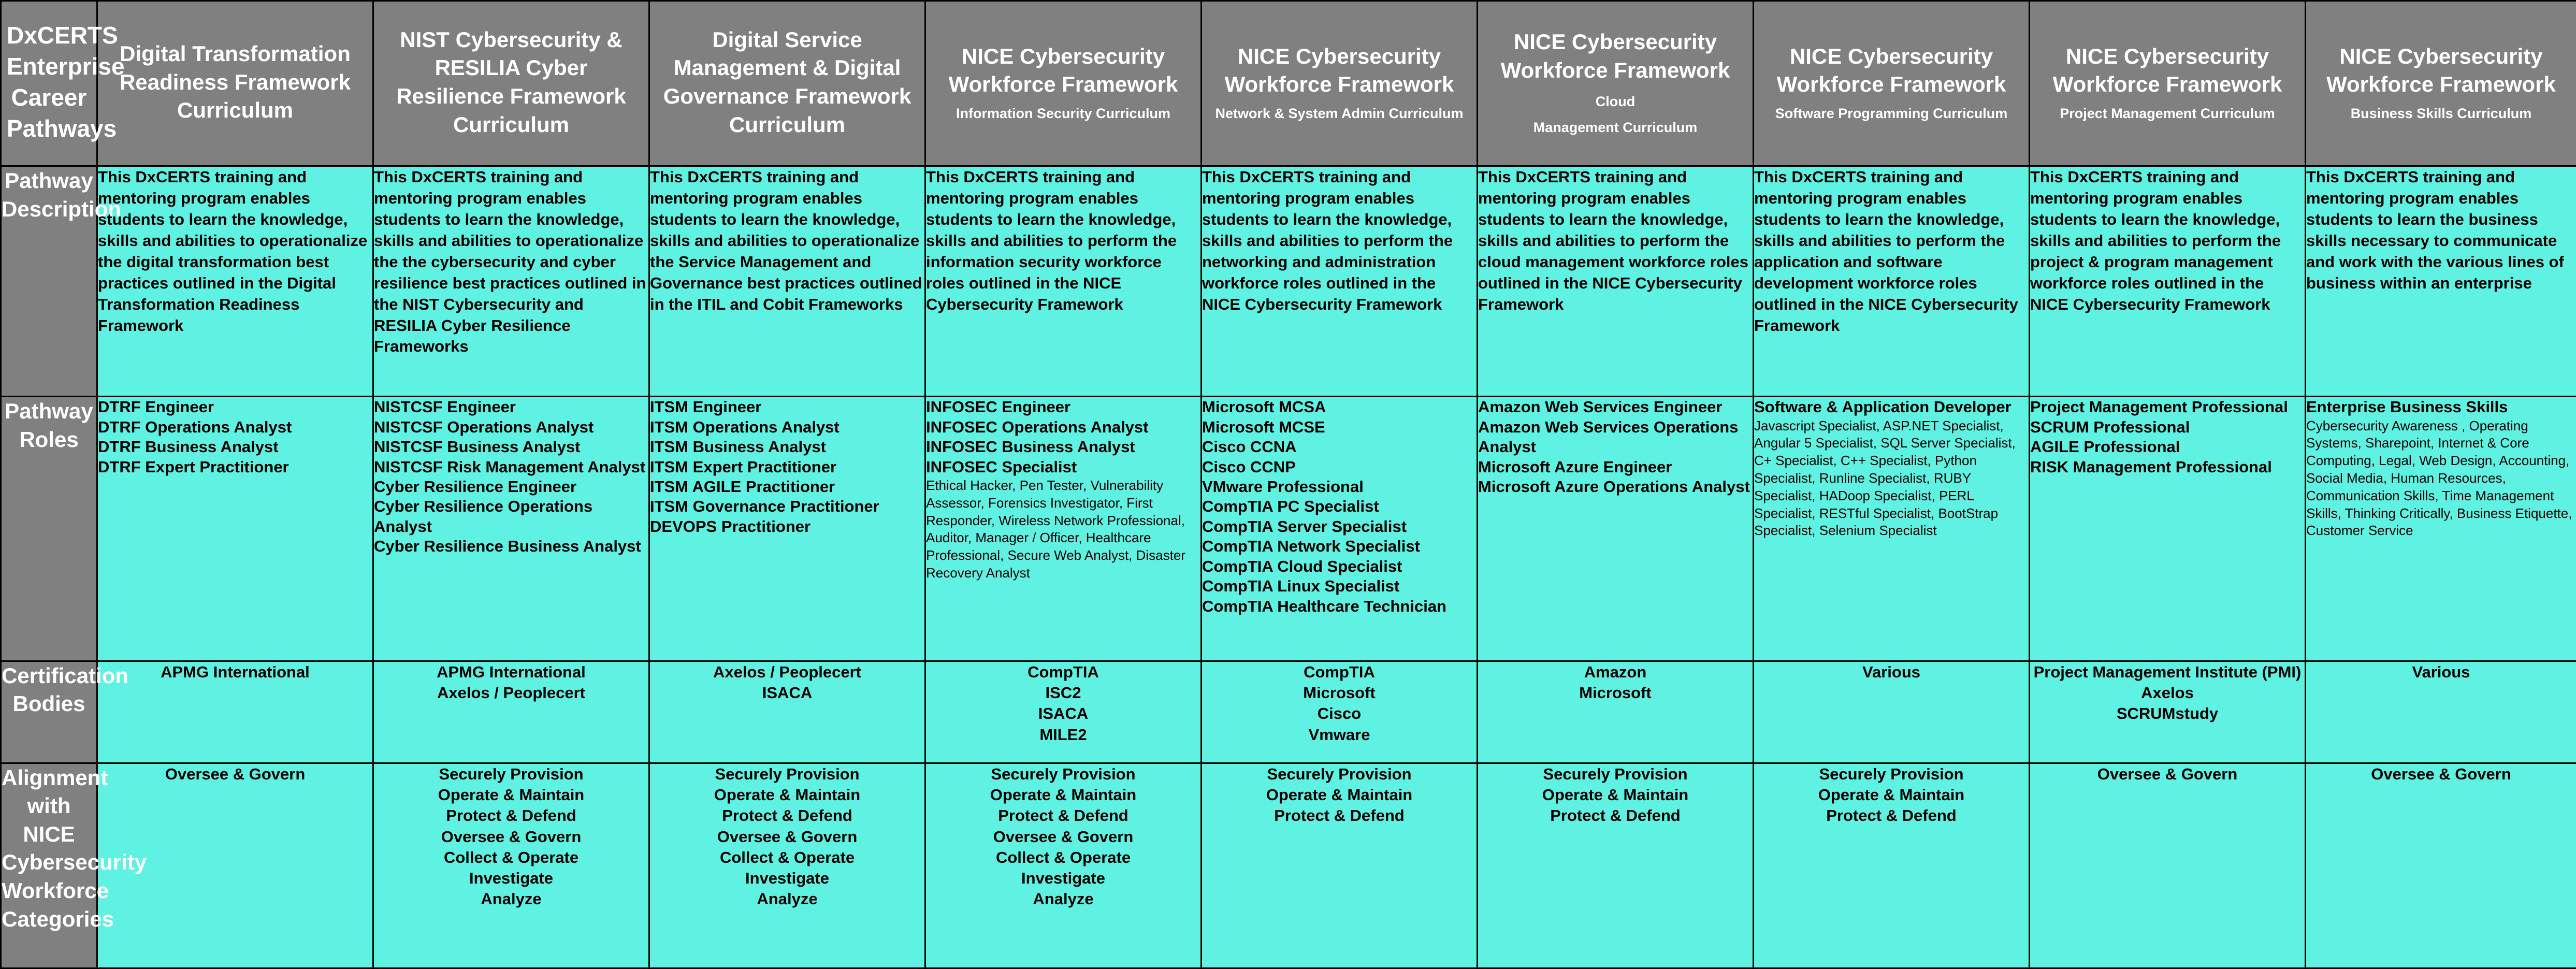  What do you see at coordinates (2440, 712) in the screenshot?
I see `certification-body-cell-8: Various` at bounding box center [2440, 712].